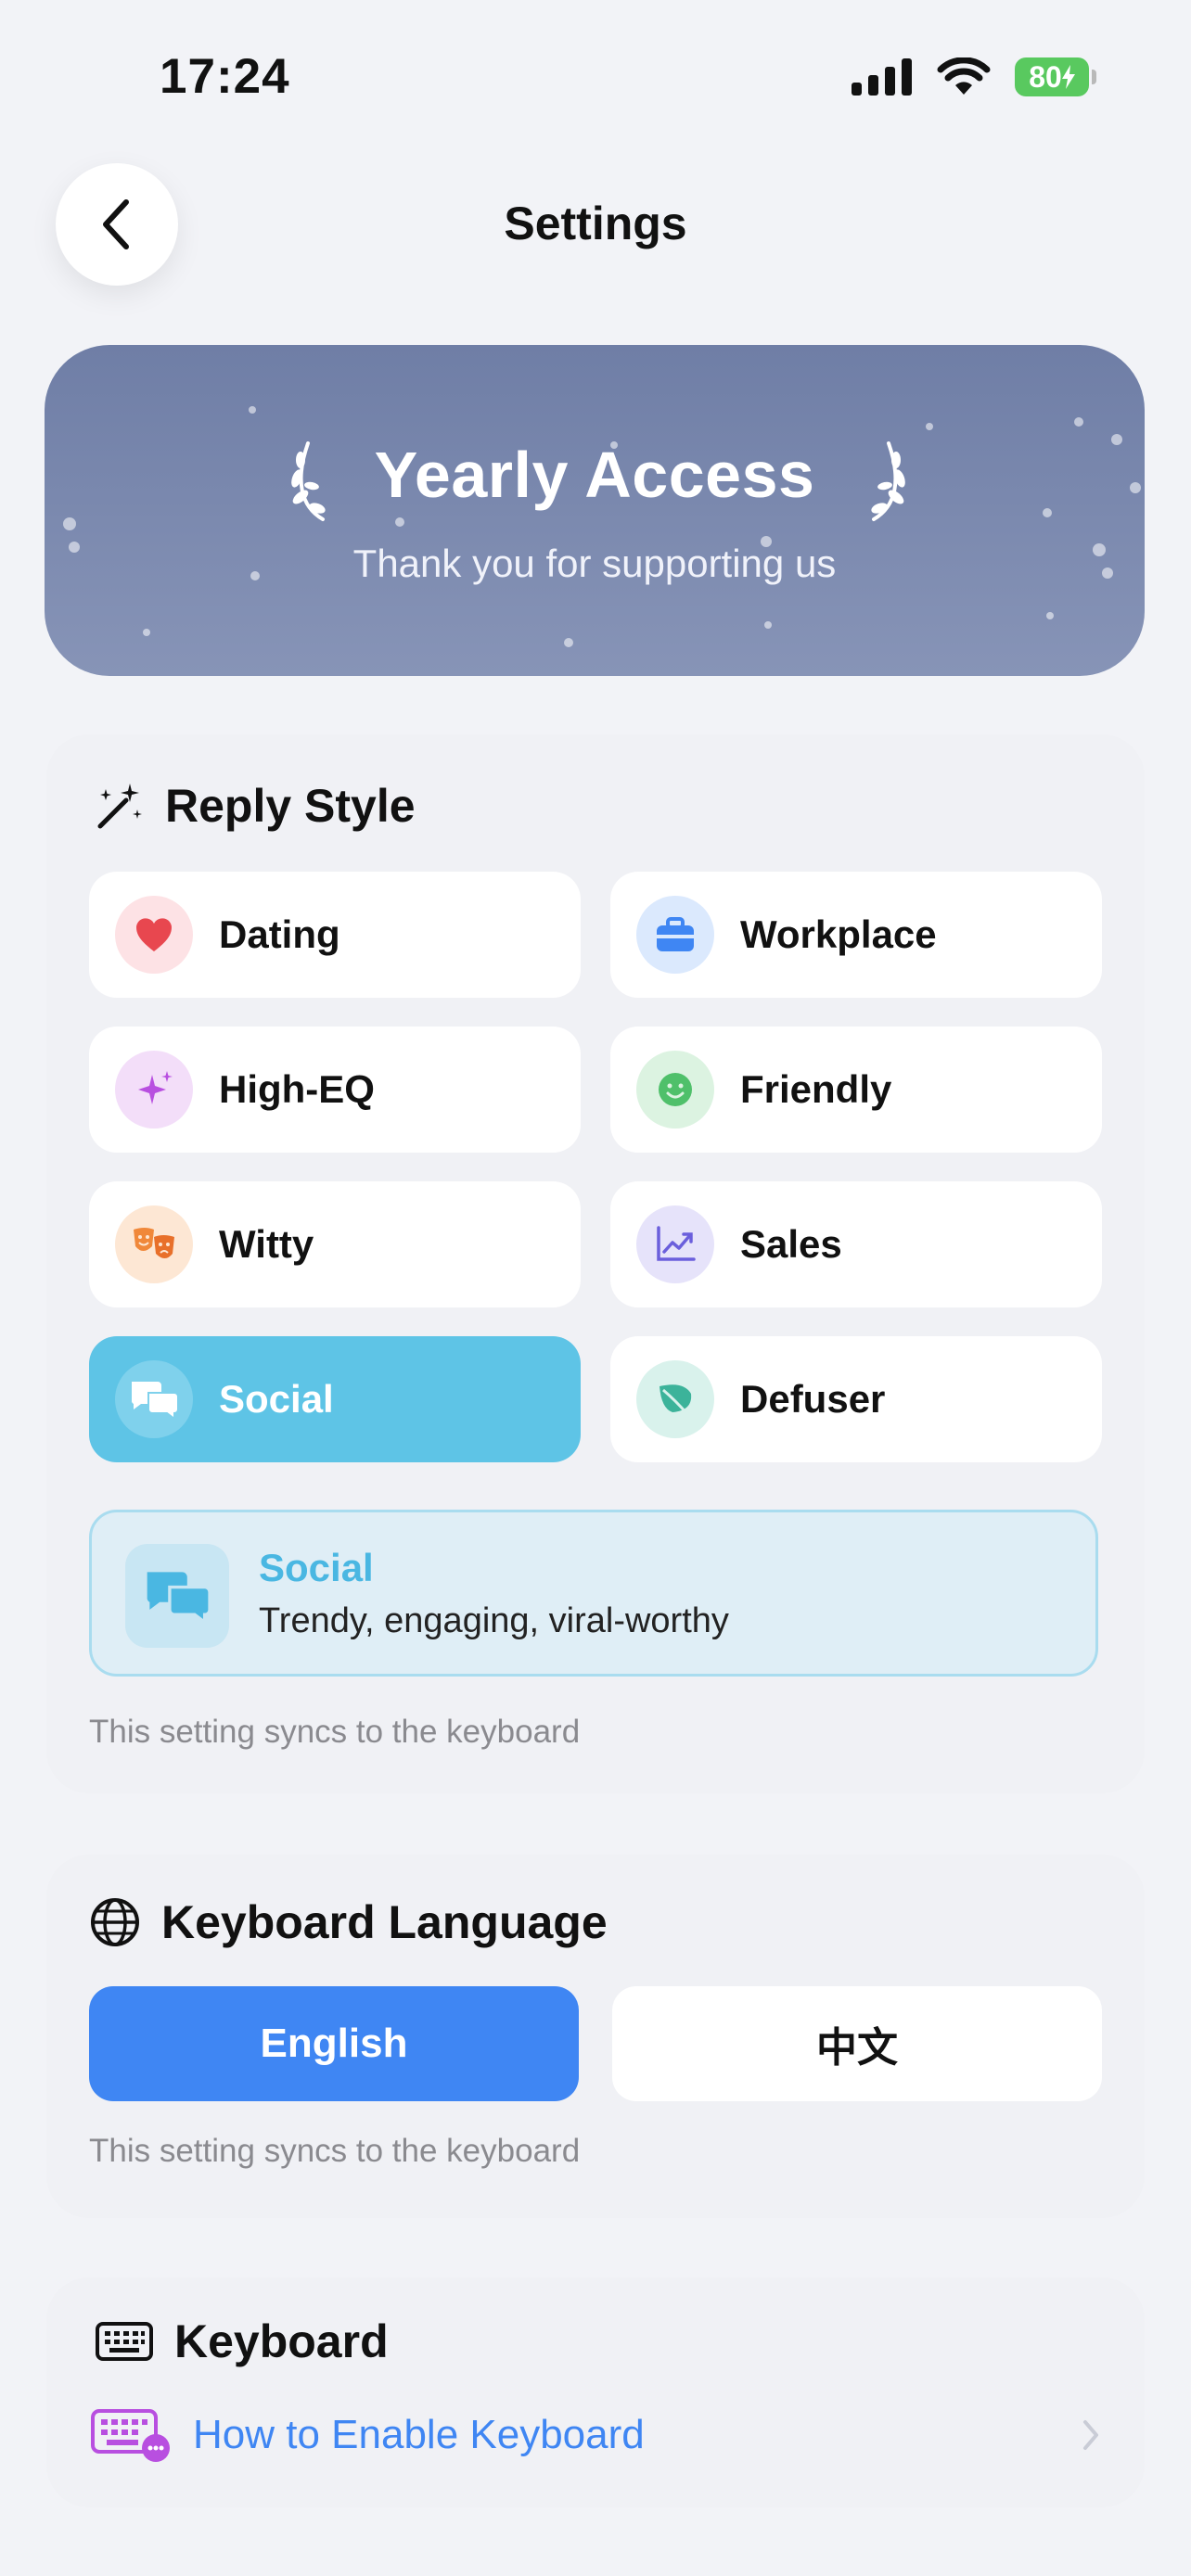 This screenshot has height=2576, width=1191. What do you see at coordinates (593, 1593) in the screenshot?
I see `selected-style-description: Social Trendy, engaging, viral-worthy` at bounding box center [593, 1593].